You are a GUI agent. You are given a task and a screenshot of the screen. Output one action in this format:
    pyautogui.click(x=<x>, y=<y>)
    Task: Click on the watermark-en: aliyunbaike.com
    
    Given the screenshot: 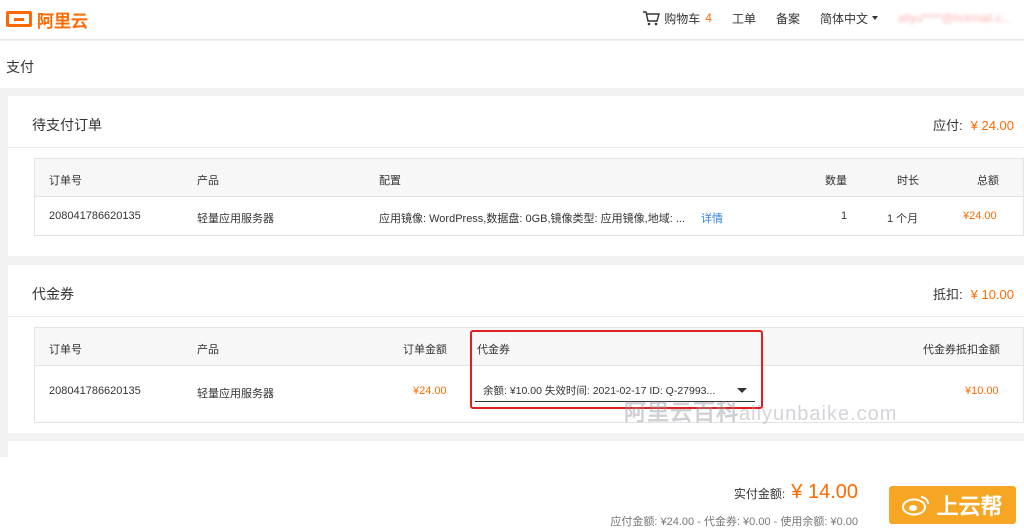 What is the action you would take?
    pyautogui.click(x=818, y=414)
    